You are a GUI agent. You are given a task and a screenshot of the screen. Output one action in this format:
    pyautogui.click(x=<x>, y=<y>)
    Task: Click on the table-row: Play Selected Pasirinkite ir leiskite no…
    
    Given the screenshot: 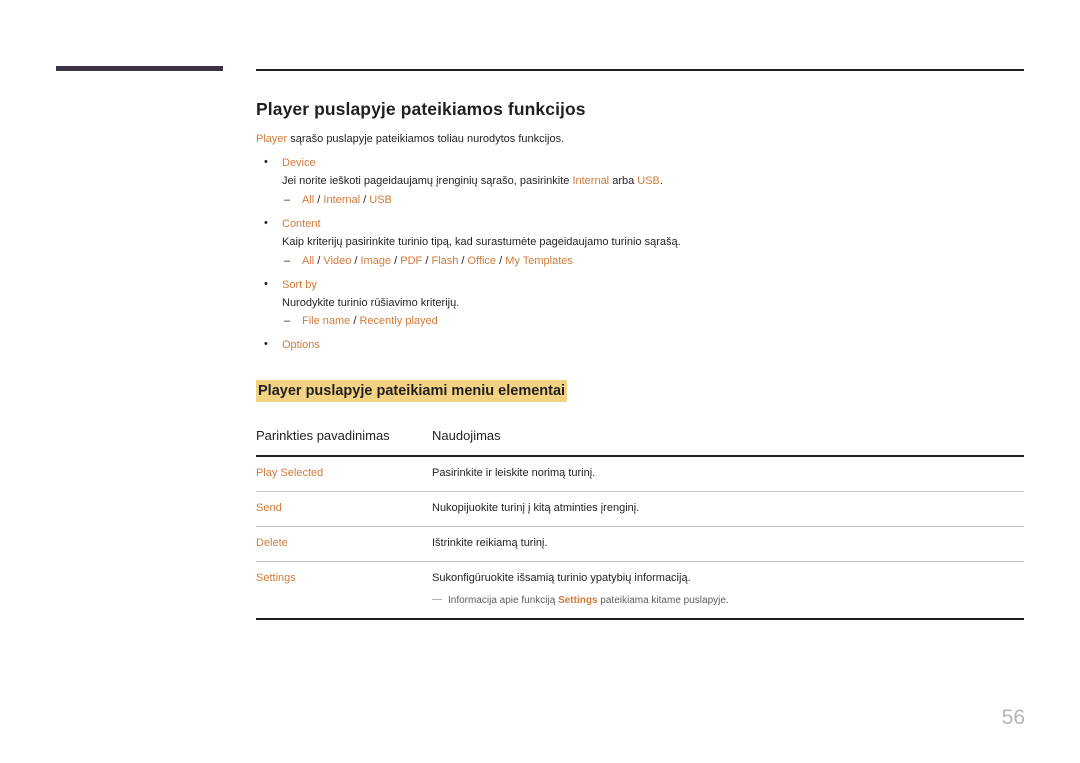 What is the action you would take?
    pyautogui.click(x=640, y=474)
    